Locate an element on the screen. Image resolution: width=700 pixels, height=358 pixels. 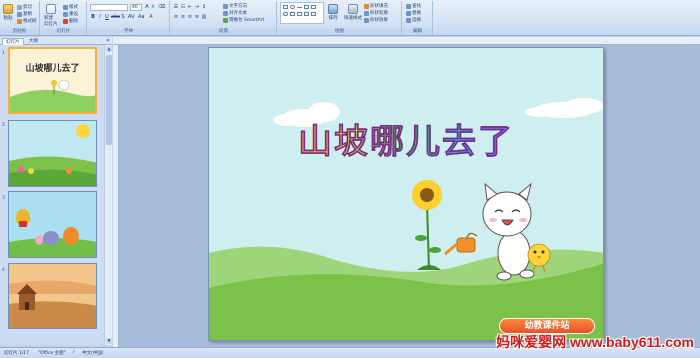
align-text-button: 对齐文本 is located at coordinates (235, 13).